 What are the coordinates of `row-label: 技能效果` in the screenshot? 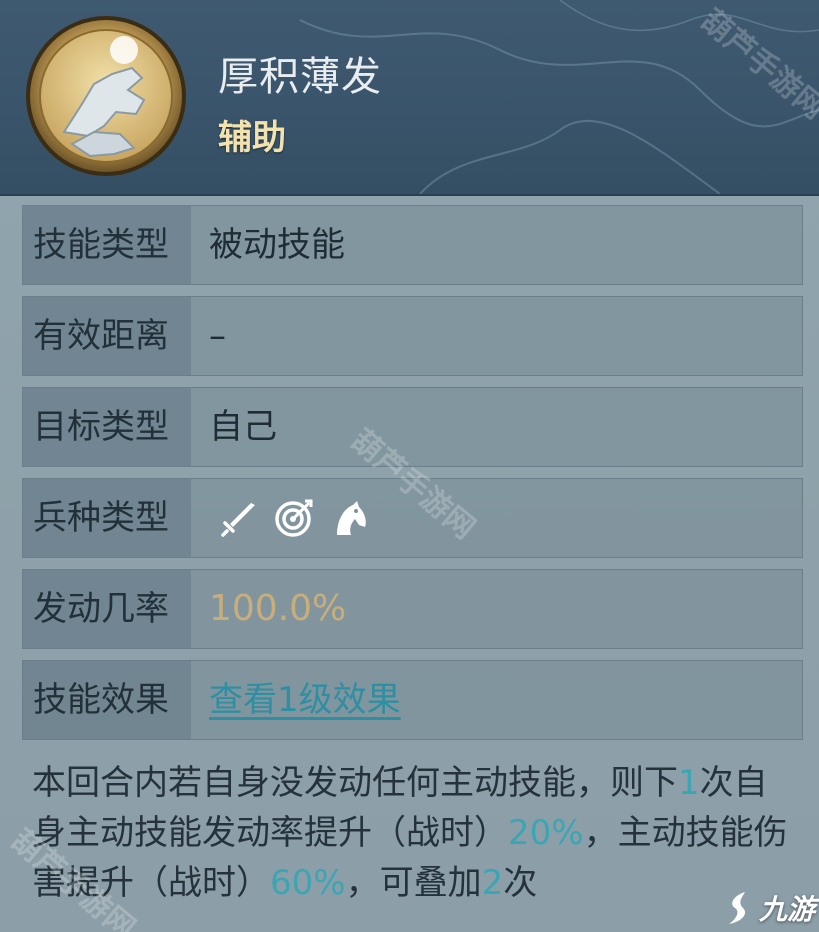 It's located at (107, 700).